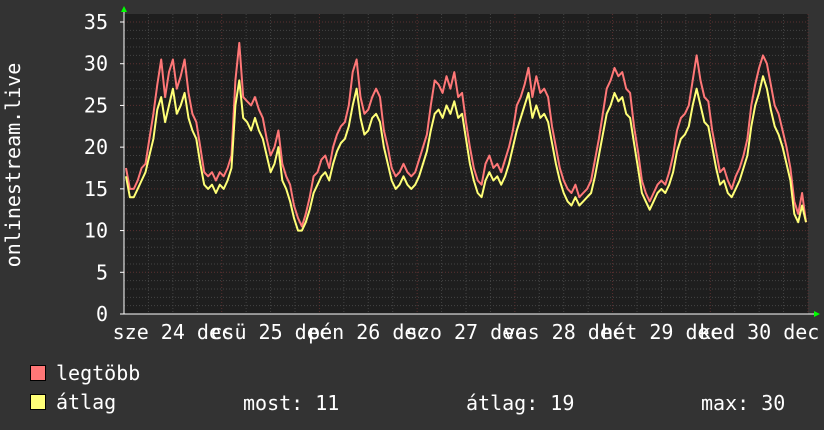  What do you see at coordinates (520, 403) in the screenshot?
I see `stat-atlag: átlag: 19` at bounding box center [520, 403].